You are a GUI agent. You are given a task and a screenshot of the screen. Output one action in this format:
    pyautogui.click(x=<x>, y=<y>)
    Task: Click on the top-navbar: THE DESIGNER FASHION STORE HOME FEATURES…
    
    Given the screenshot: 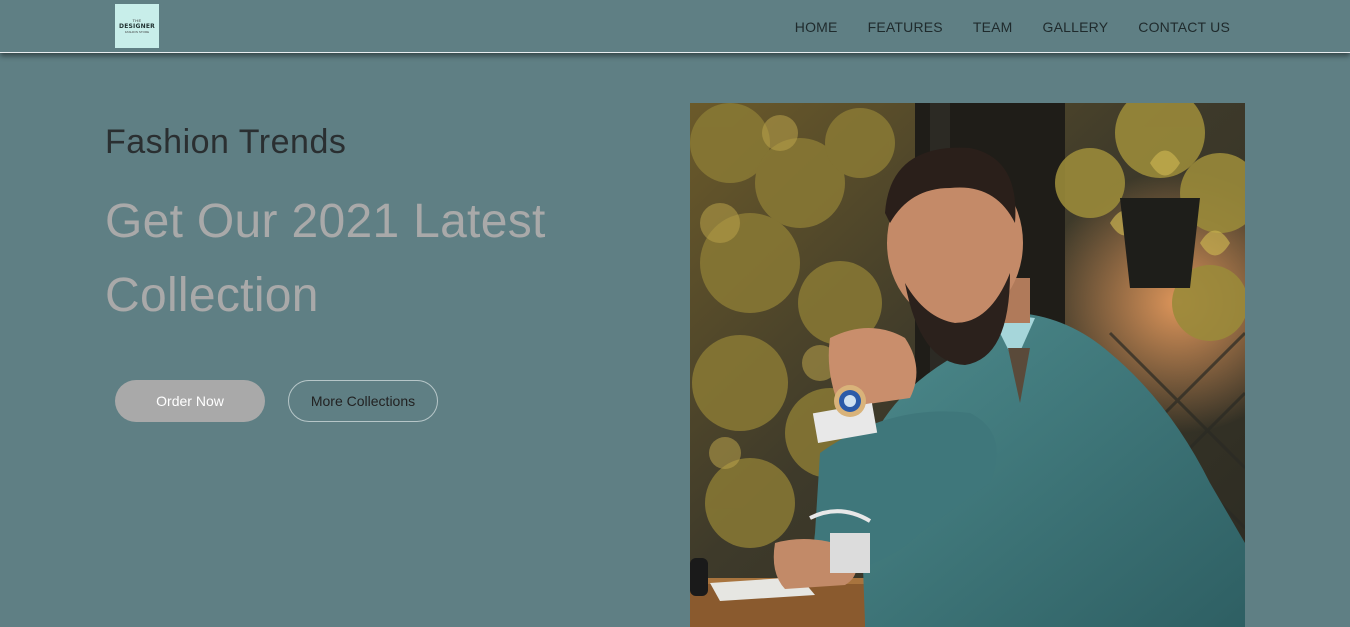 What is the action you would take?
    pyautogui.click(x=675, y=26)
    